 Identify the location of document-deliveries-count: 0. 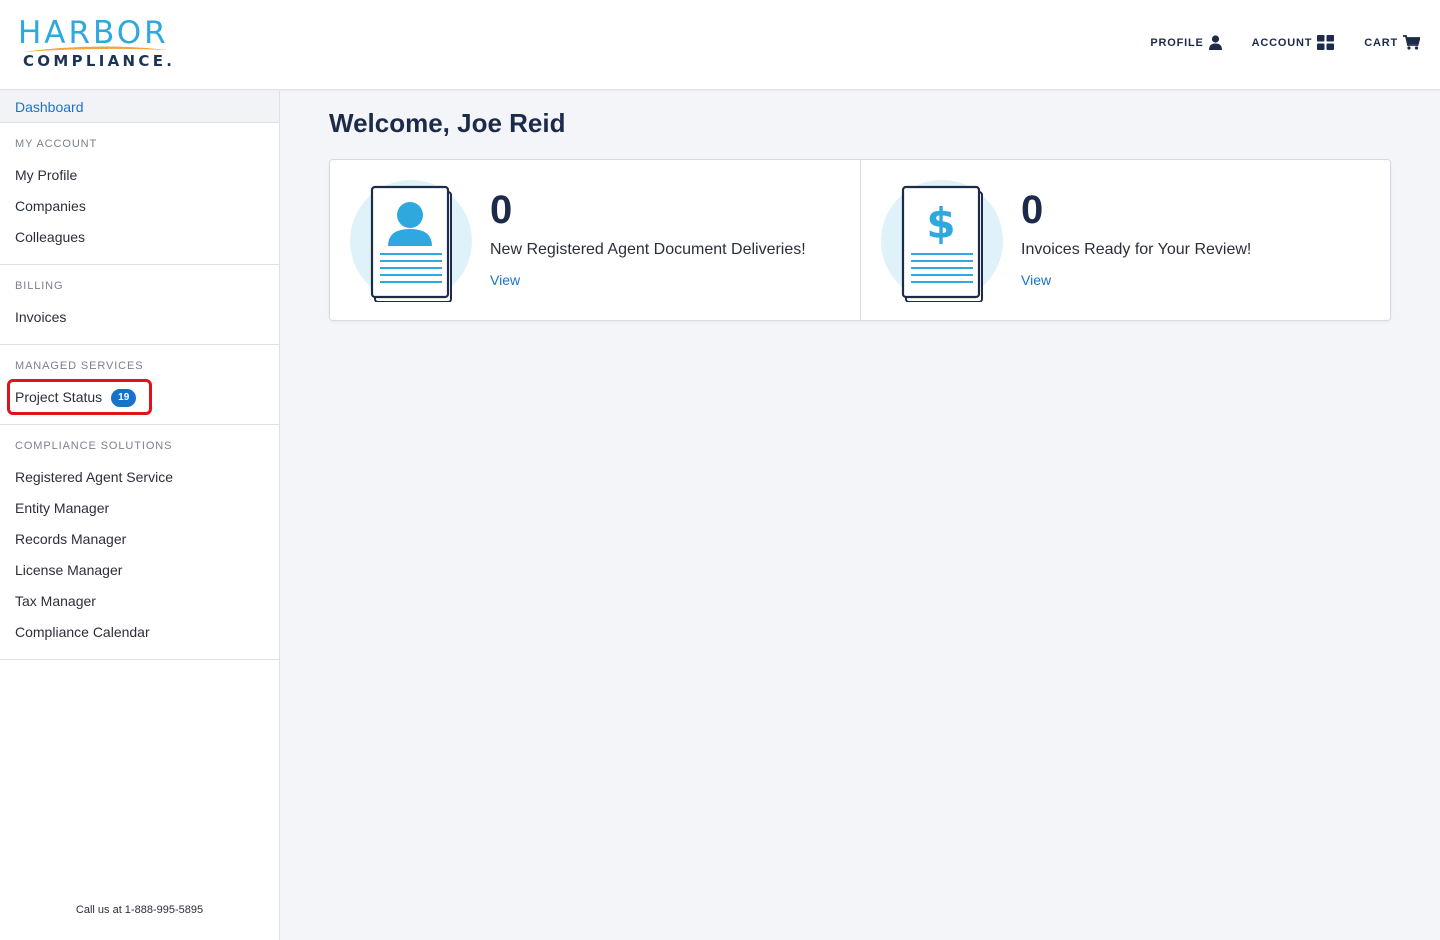
(501, 210).